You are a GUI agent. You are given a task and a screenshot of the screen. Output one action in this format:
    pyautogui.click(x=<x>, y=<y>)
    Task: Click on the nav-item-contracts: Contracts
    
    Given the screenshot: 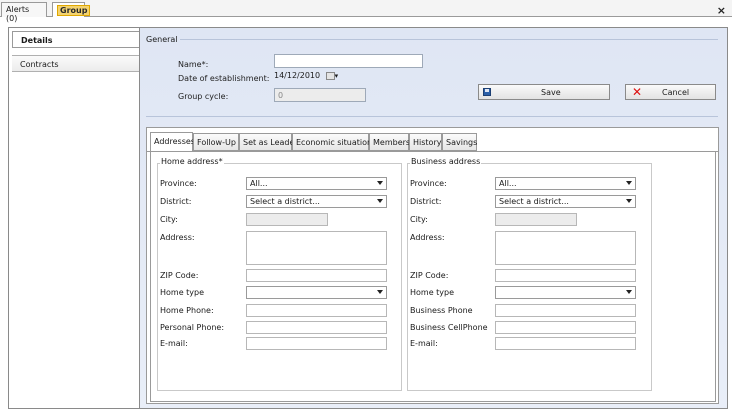 What is the action you would take?
    pyautogui.click(x=76, y=63)
    